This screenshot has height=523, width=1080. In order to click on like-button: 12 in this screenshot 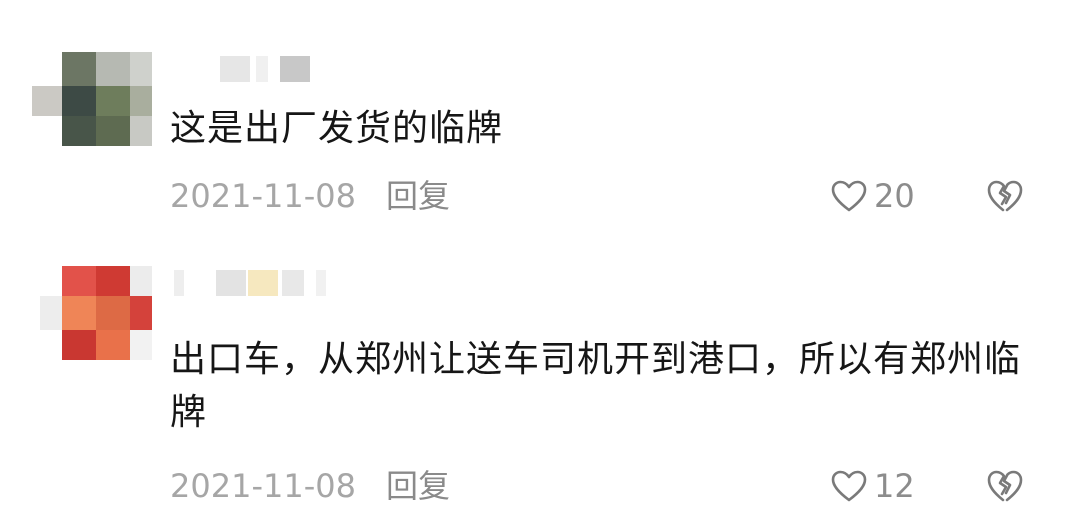, I will do `click(872, 486)`.